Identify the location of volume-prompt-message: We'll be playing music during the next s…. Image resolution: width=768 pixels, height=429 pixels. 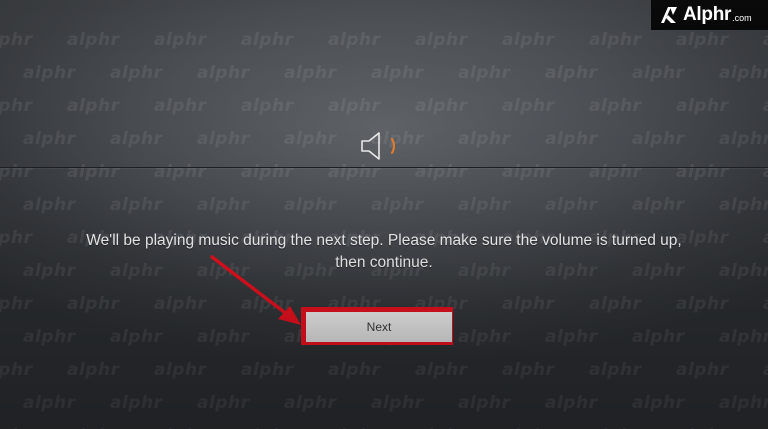
(384, 251).